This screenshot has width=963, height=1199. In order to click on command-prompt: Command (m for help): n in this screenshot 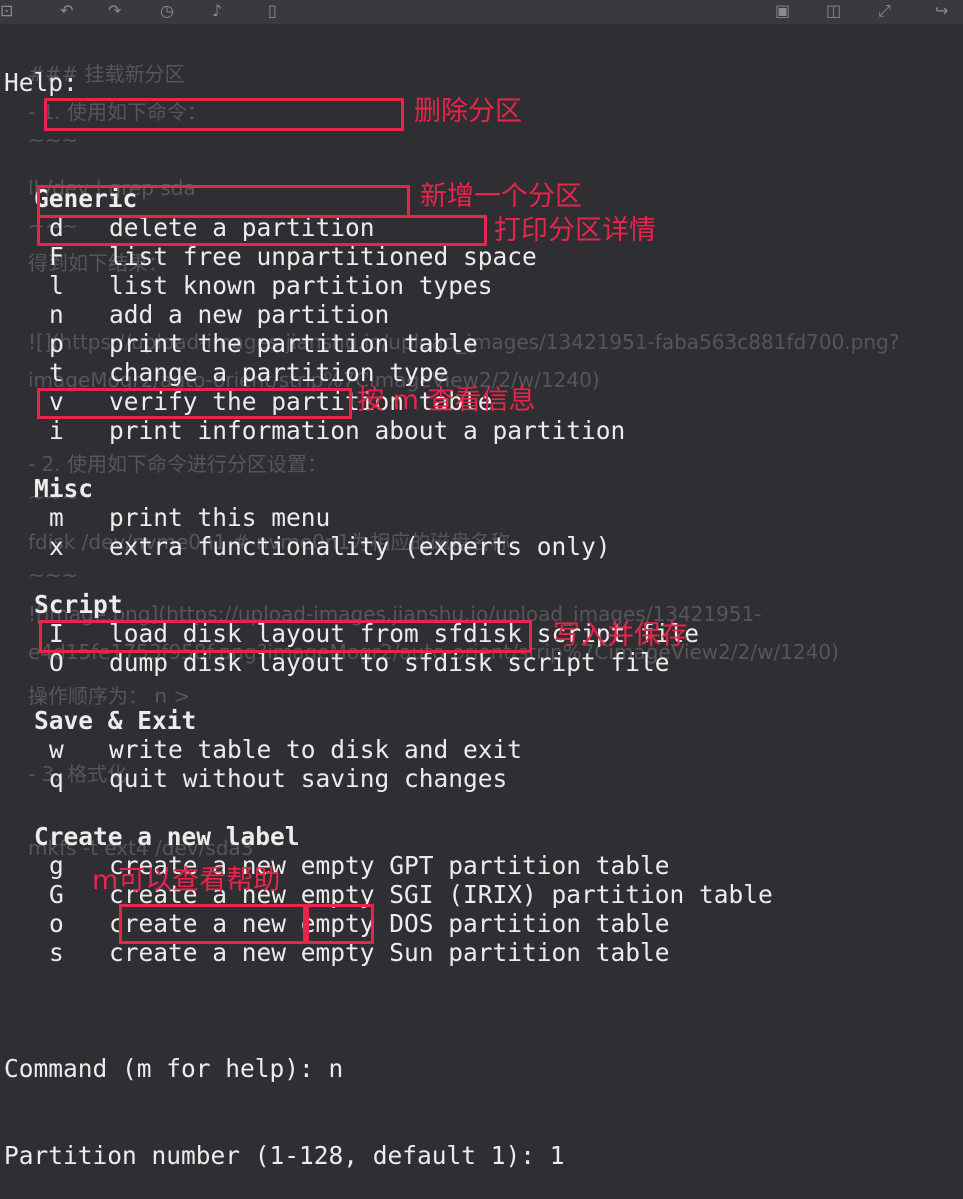, I will do `click(388, 1068)`.